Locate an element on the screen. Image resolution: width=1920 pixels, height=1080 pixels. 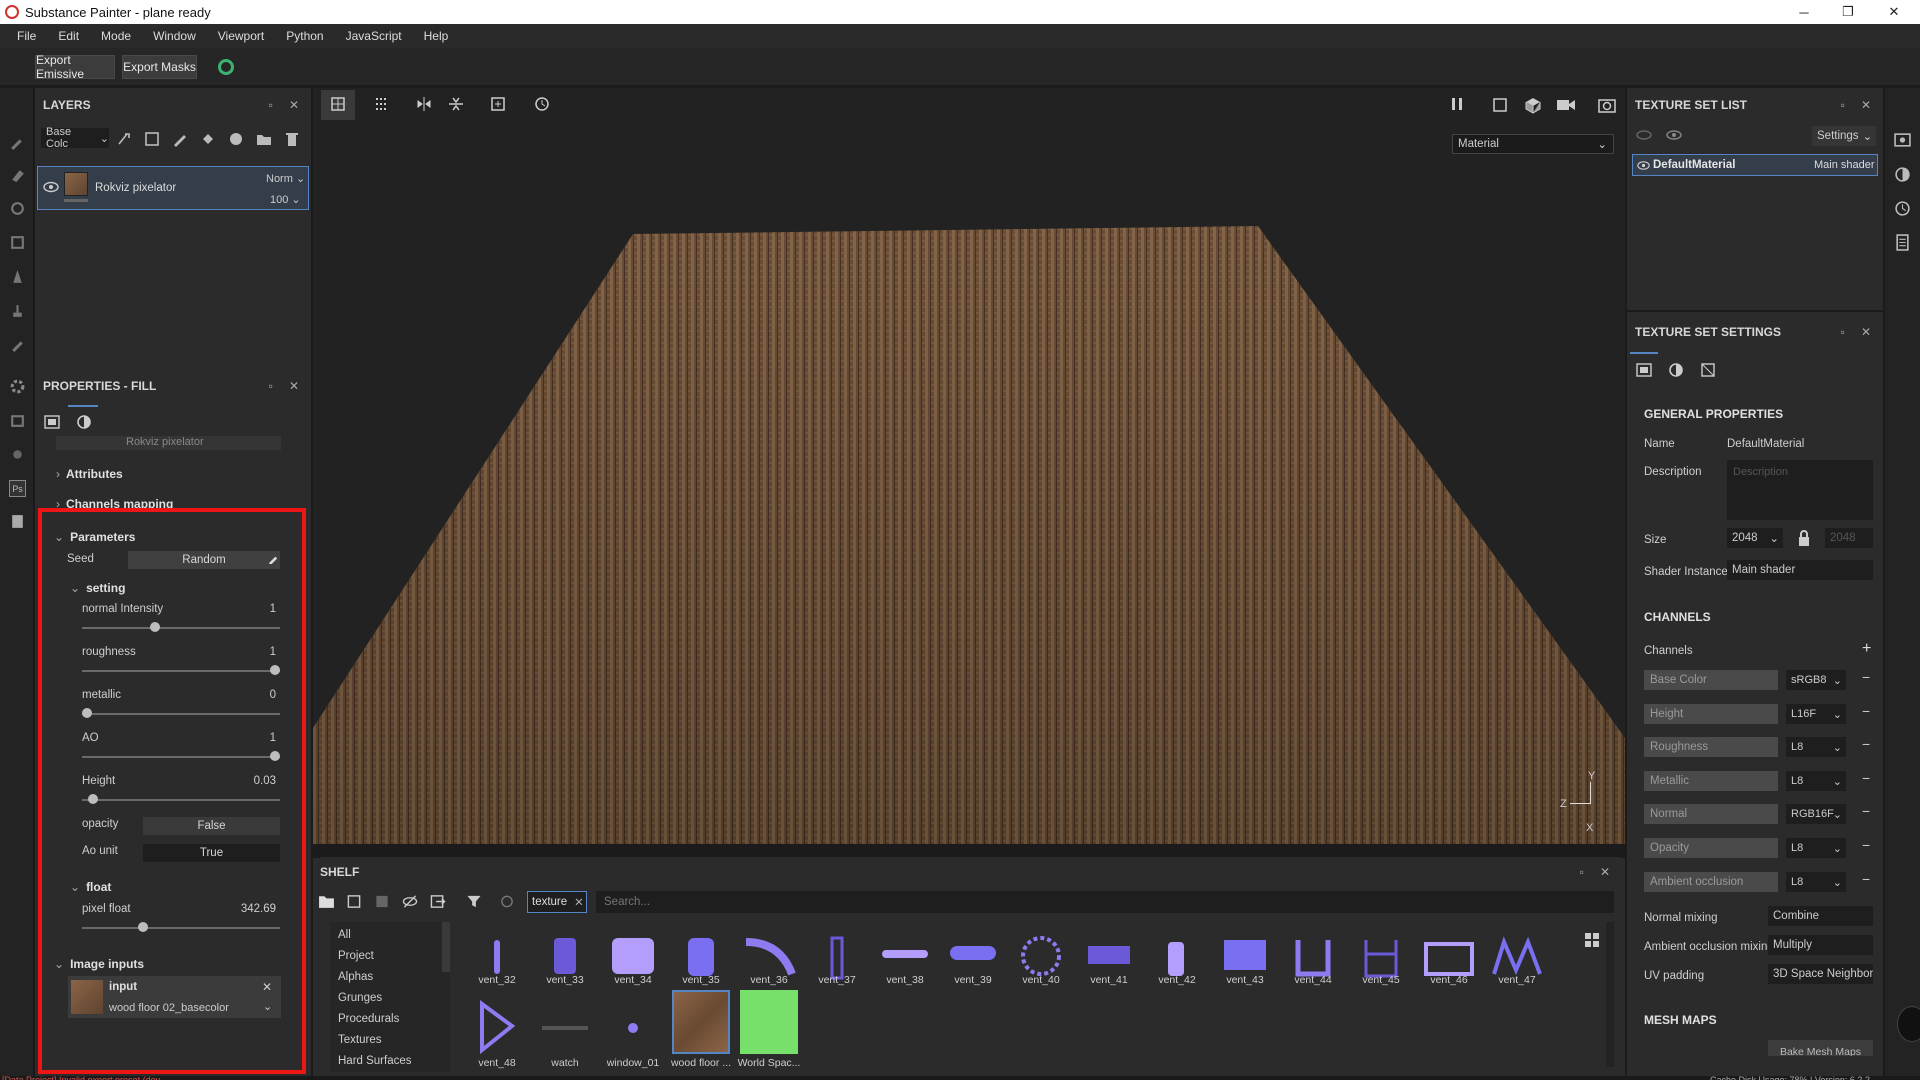
shader-settings-icon is located at coordinates (1902, 174).